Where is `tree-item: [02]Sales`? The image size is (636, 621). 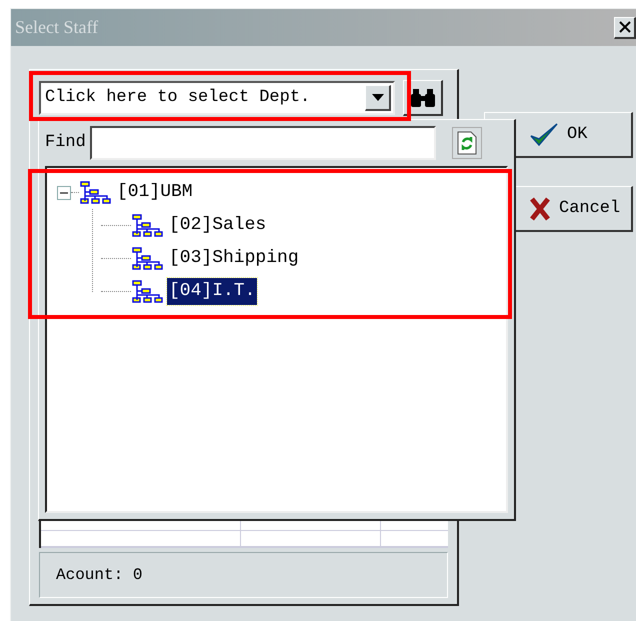 tree-item: [02]Sales is located at coordinates (217, 225).